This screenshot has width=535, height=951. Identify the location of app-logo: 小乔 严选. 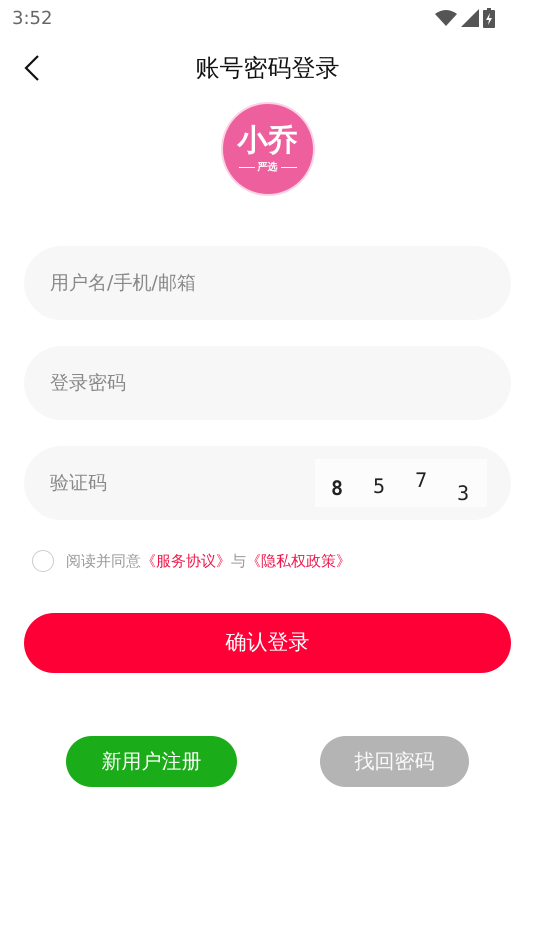
(267, 149).